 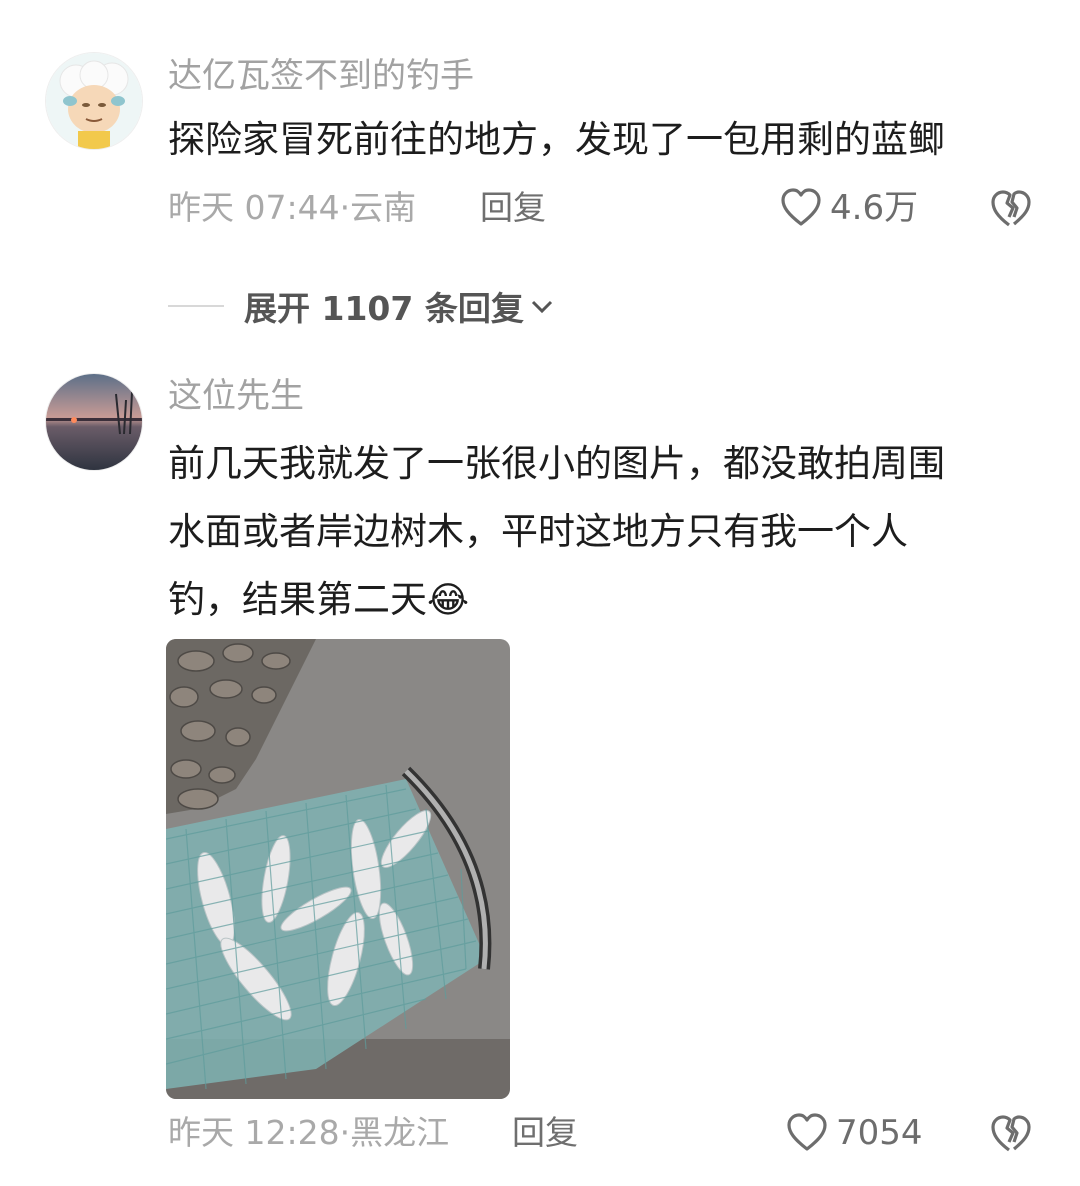 I want to click on like-button: 7054, so click(x=854, y=1133).